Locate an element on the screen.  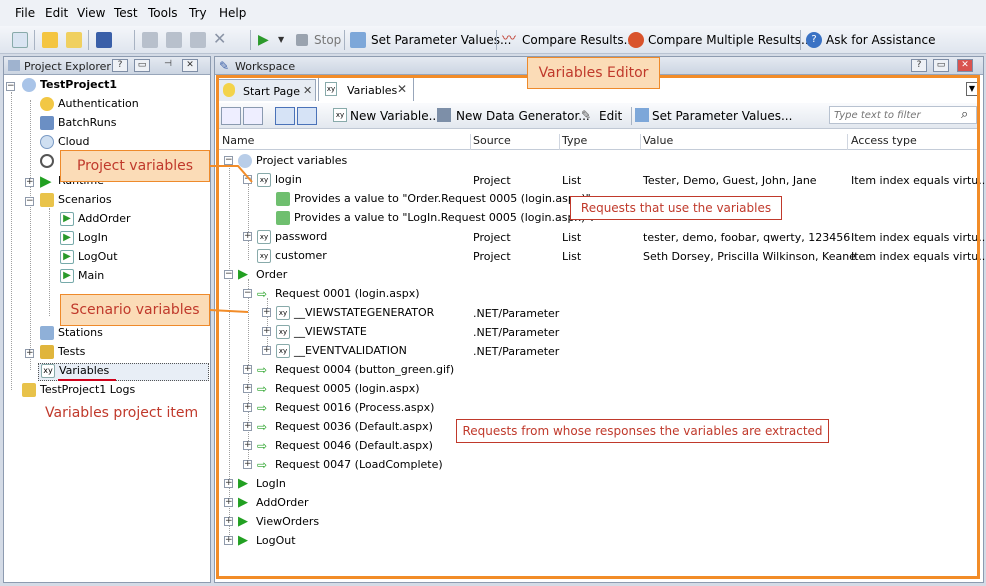
row-request-0047: ⇨ Request 0047 (LoadComplete) is located at coordinates (350, 465).